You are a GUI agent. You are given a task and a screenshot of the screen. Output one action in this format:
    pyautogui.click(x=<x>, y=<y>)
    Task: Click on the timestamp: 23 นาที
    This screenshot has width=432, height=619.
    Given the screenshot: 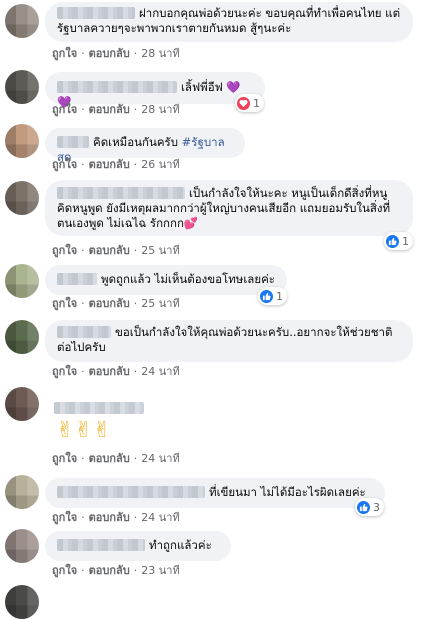 What is the action you would take?
    pyautogui.click(x=160, y=570)
    